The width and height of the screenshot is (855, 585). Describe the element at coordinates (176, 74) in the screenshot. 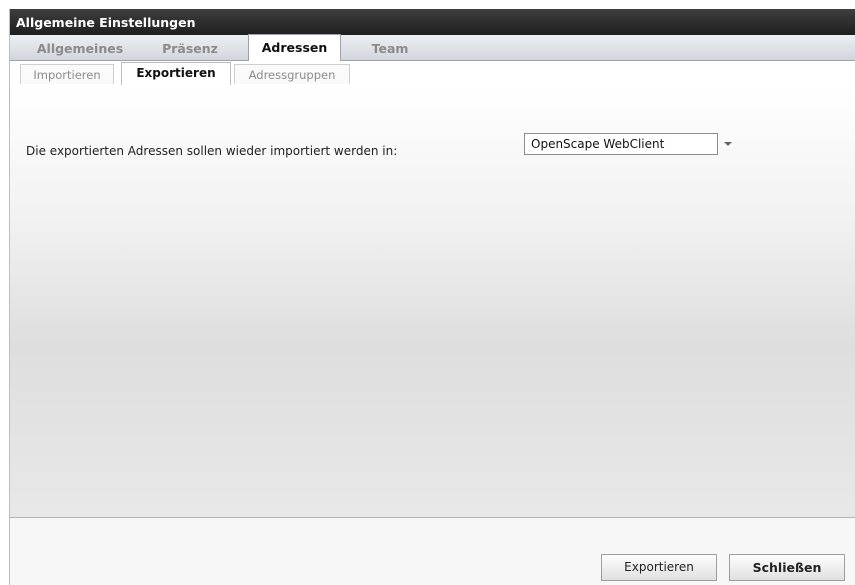

I see `subtab-exportieren: Exportieren` at that location.